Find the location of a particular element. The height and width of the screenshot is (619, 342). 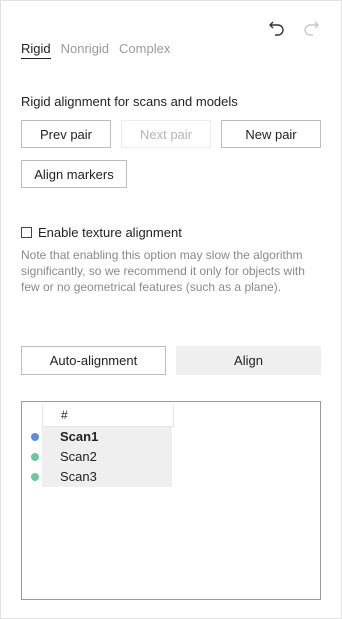

scan-name: Scan1 is located at coordinates (107, 437).